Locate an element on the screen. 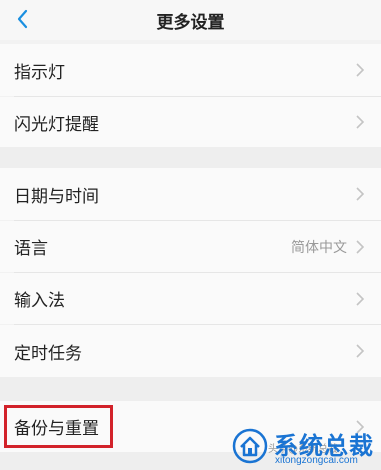 The width and height of the screenshot is (381, 470). settings-item-input-method: 输入法 is located at coordinates (190, 298).